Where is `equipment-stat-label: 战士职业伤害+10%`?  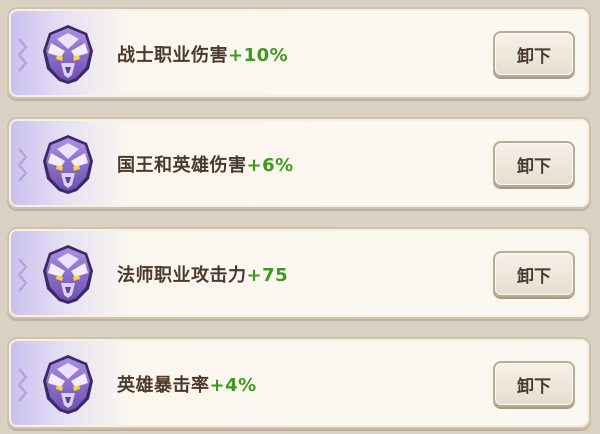
equipment-stat-label: 战士职业伤害+10% is located at coordinates (202, 54).